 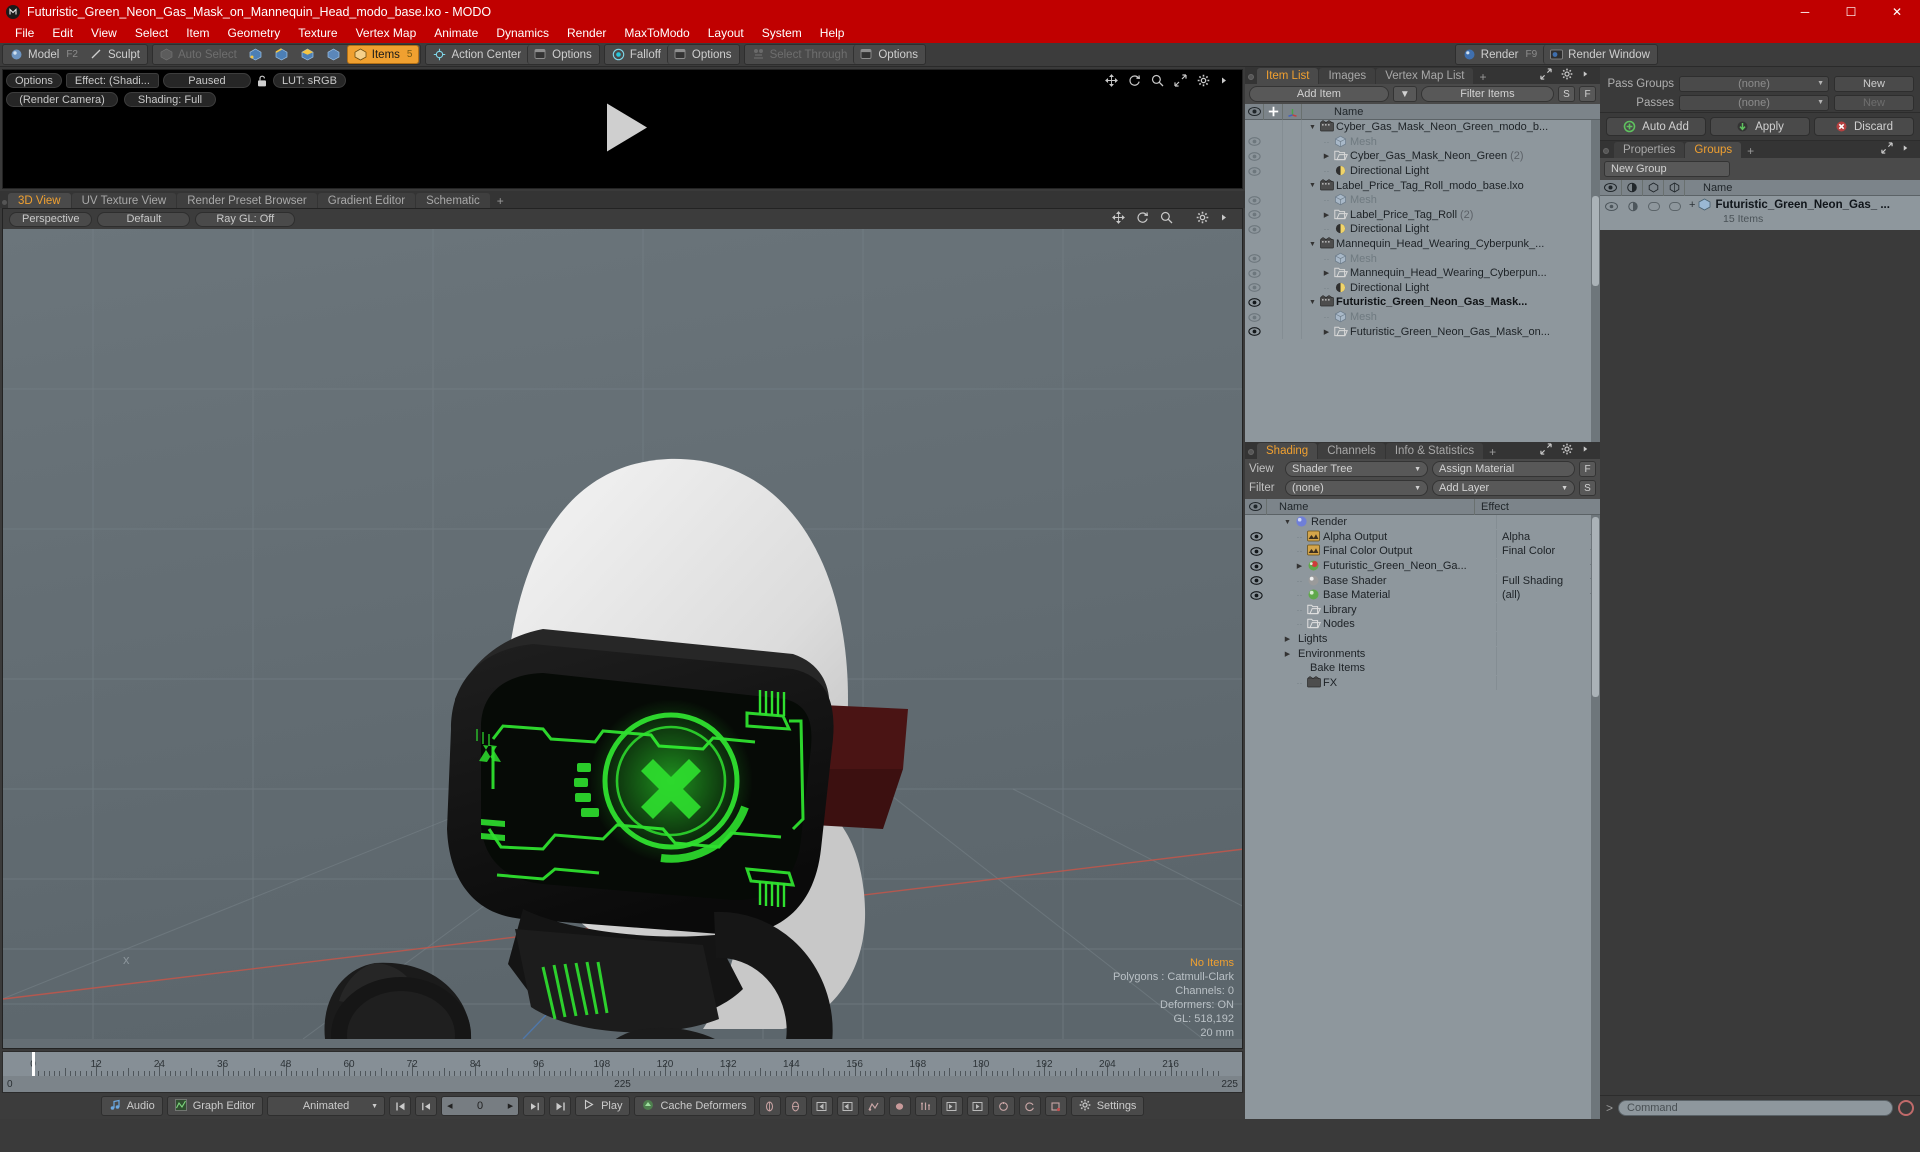 I want to click on tab-uv-texture-view: UV Texture View, so click(x=124, y=200).